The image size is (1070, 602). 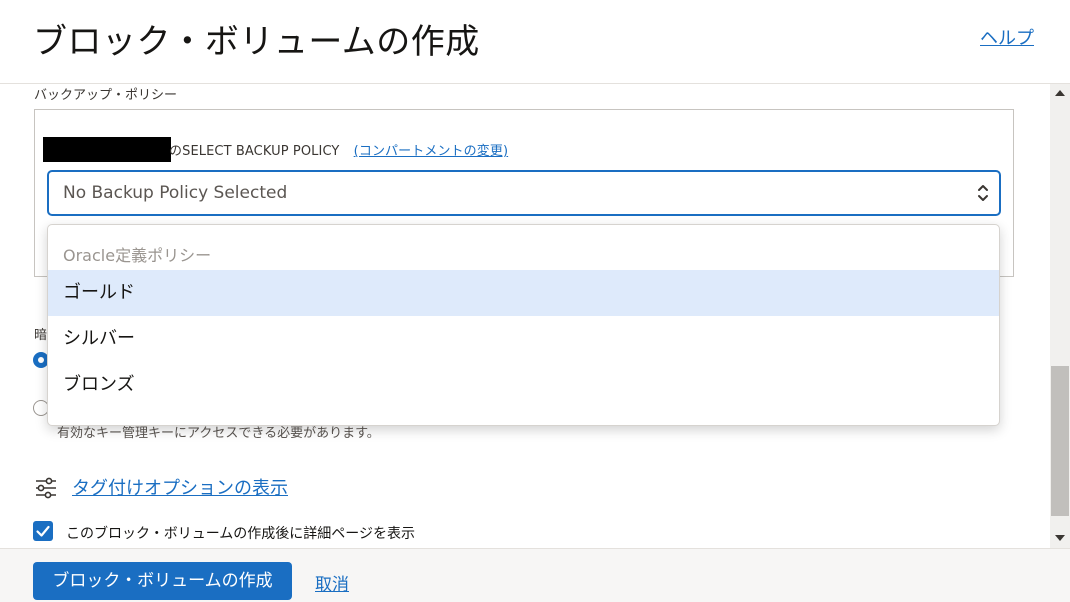 What do you see at coordinates (523, 385) in the screenshot?
I see `dropdown-option-bronze: ブロンズ` at bounding box center [523, 385].